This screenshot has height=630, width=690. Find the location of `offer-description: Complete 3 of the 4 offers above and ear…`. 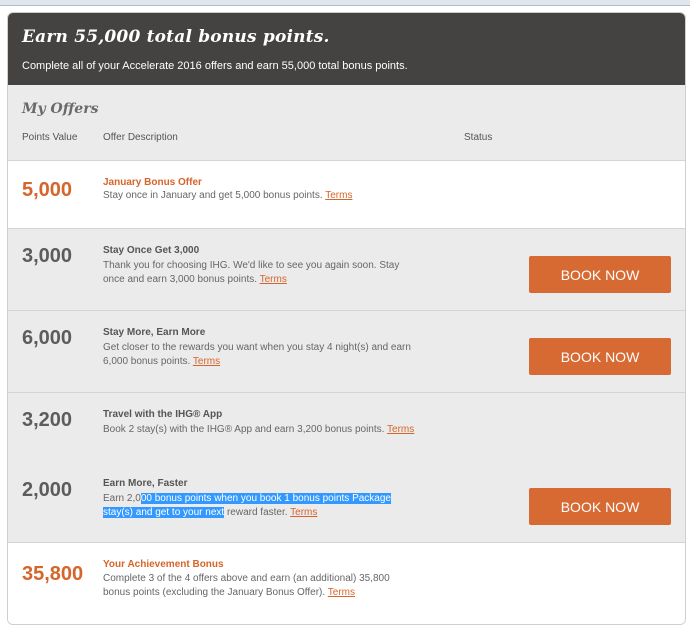

offer-description: Complete 3 of the 4 offers above and ear… is located at coordinates (258, 586).